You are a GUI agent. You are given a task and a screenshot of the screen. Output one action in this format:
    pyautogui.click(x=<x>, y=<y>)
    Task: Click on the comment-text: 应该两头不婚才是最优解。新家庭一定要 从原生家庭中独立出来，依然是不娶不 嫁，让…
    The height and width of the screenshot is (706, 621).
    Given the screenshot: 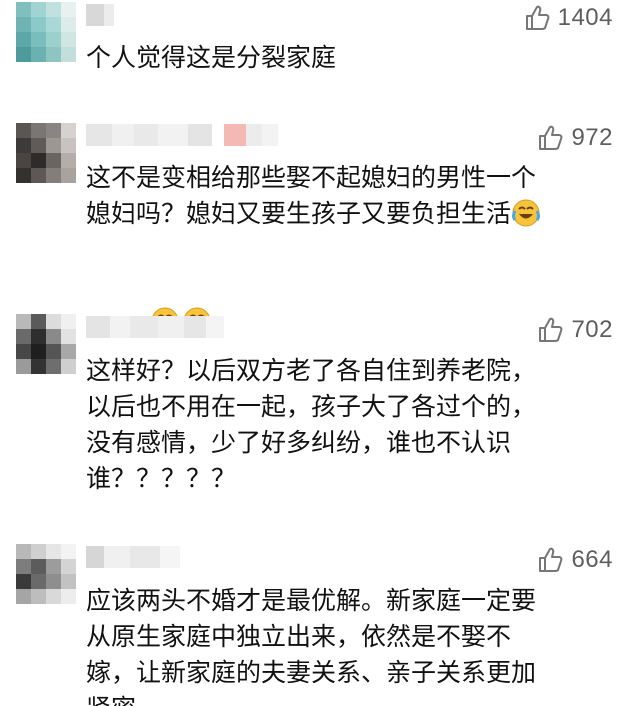 What is the action you would take?
    pyautogui.click(x=311, y=646)
    